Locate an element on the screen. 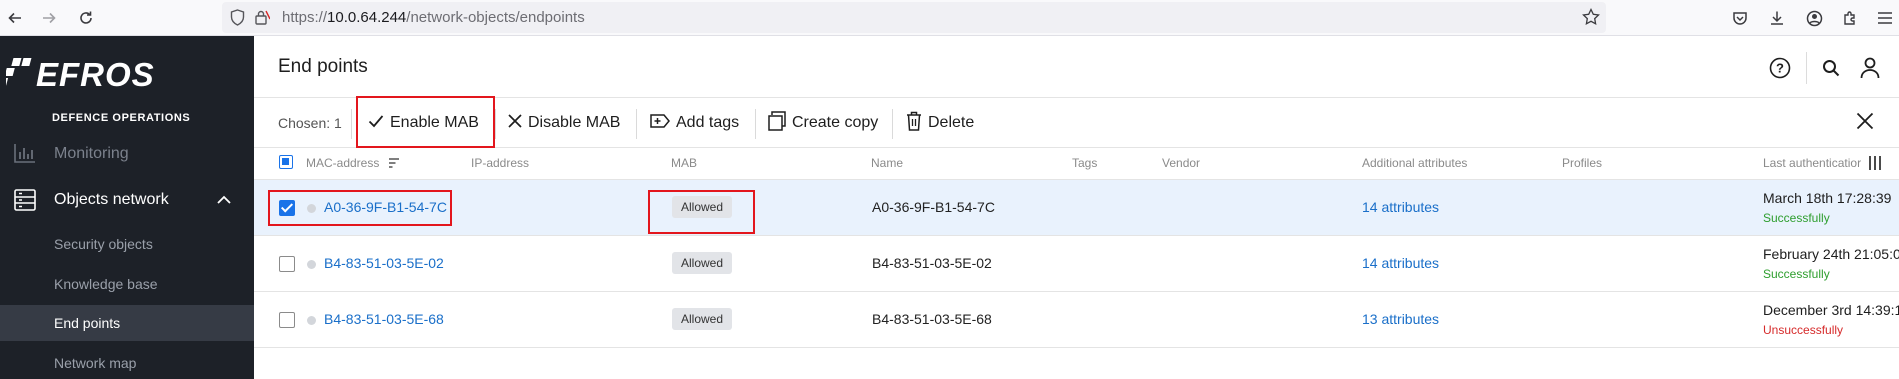 This screenshot has width=1899, height=379. trash-icon is located at coordinates (914, 123).